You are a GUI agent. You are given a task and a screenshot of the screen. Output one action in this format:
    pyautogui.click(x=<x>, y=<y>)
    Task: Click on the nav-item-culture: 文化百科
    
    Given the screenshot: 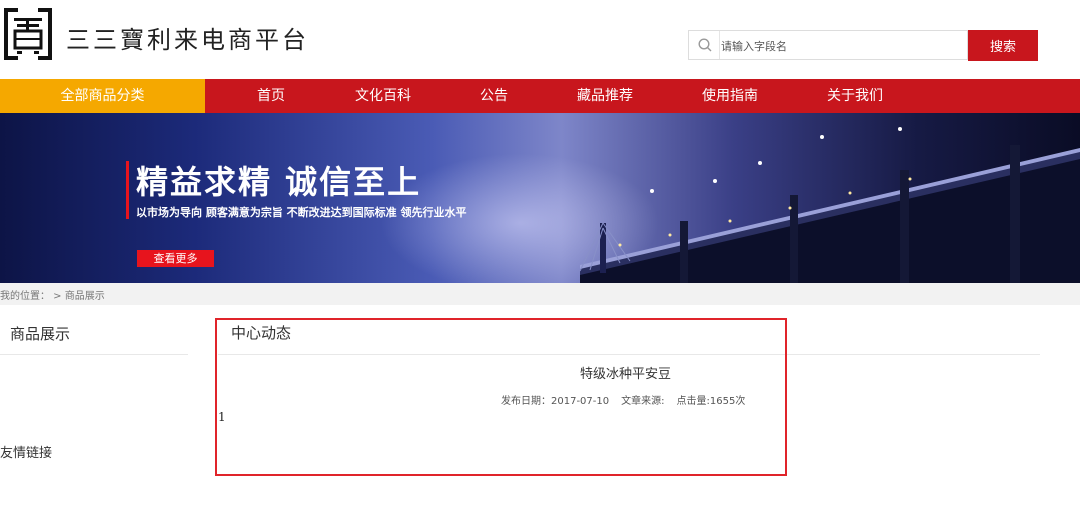 What is the action you would take?
    pyautogui.click(x=383, y=96)
    